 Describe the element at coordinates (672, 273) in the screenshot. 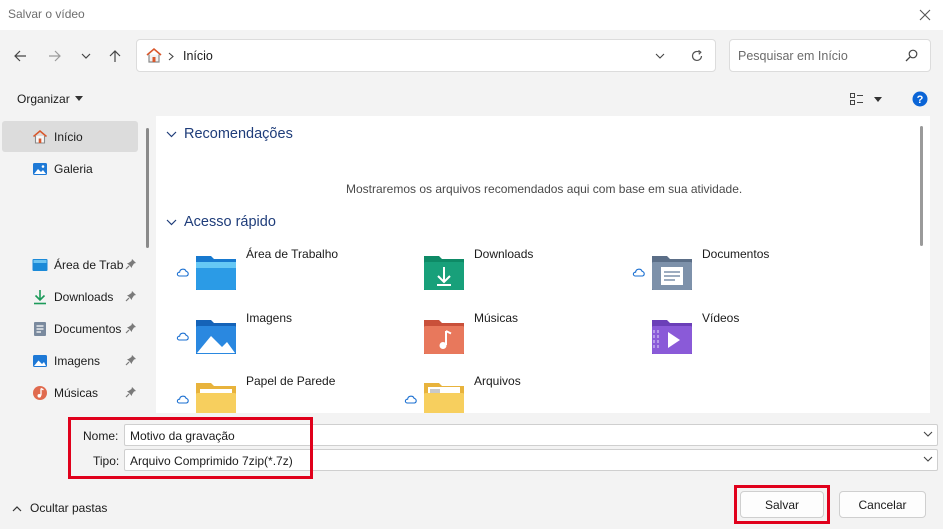

I see `documents-folder-icon` at that location.